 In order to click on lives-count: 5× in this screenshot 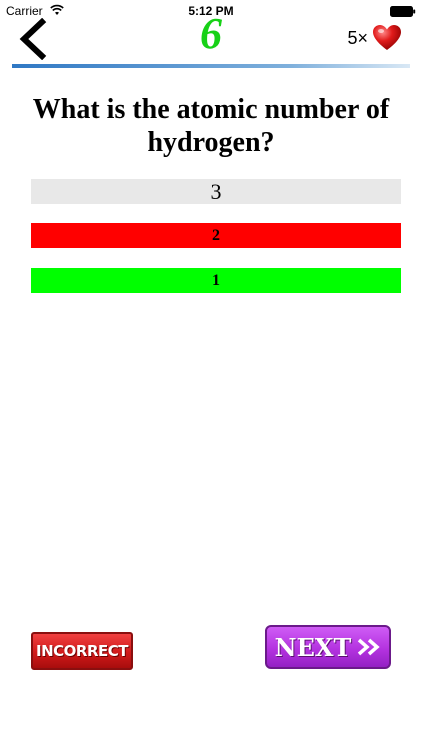, I will do `click(357, 37)`.